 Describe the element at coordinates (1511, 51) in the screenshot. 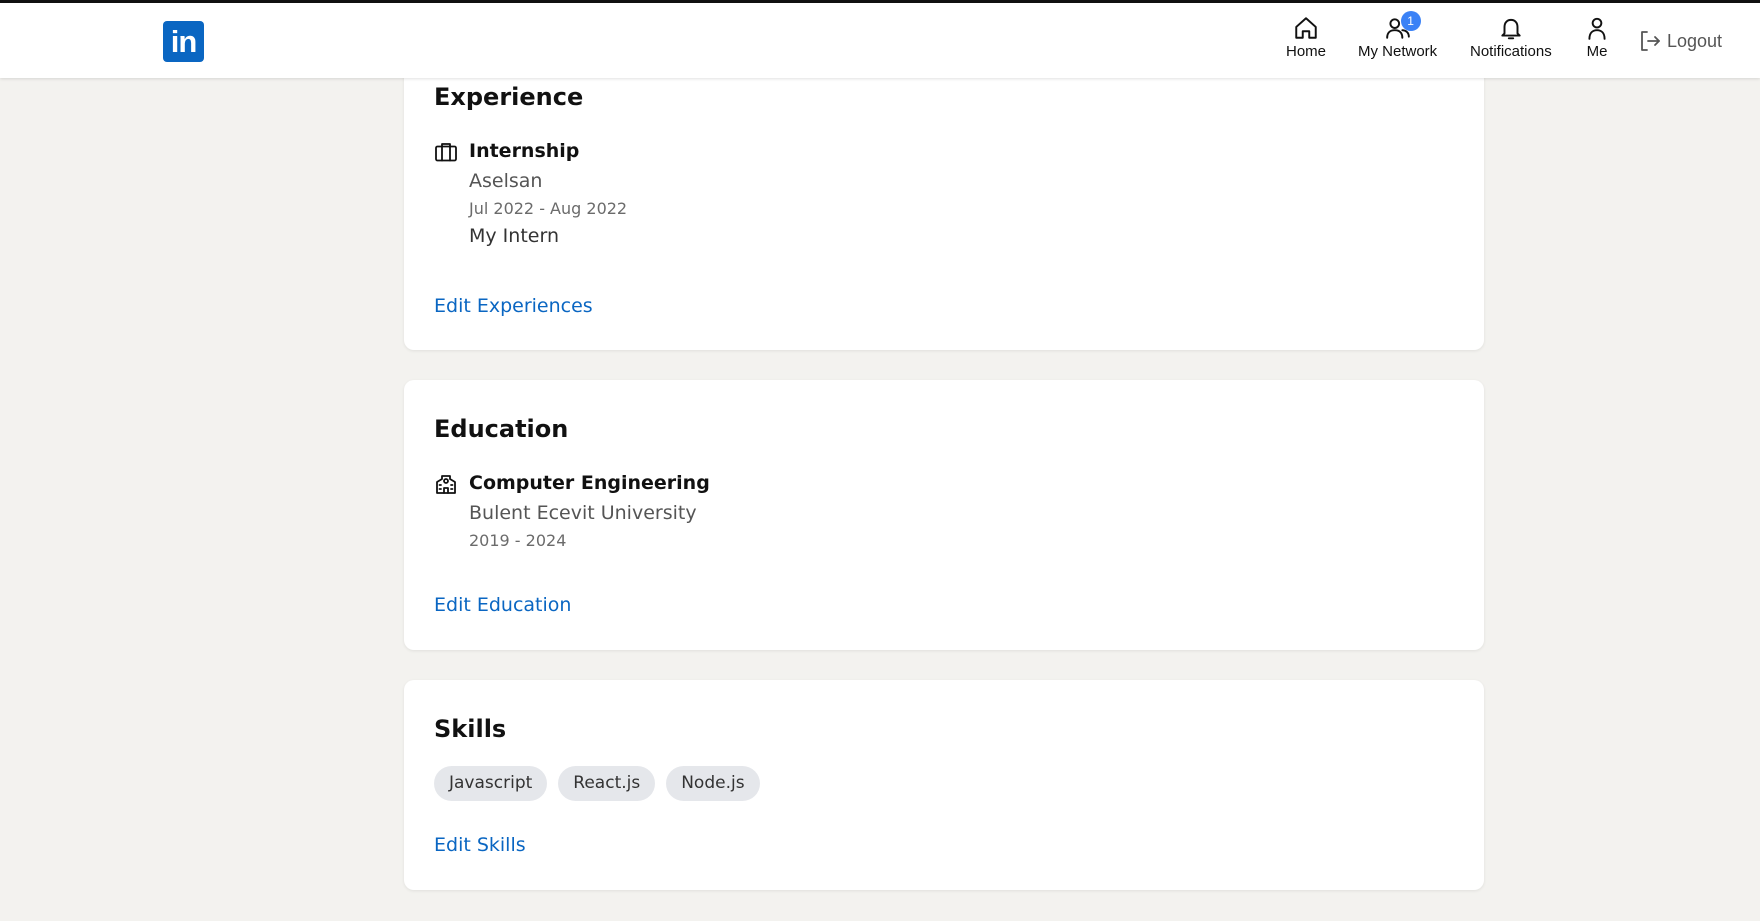

I see `nav-label-notifications: Notifications` at that location.